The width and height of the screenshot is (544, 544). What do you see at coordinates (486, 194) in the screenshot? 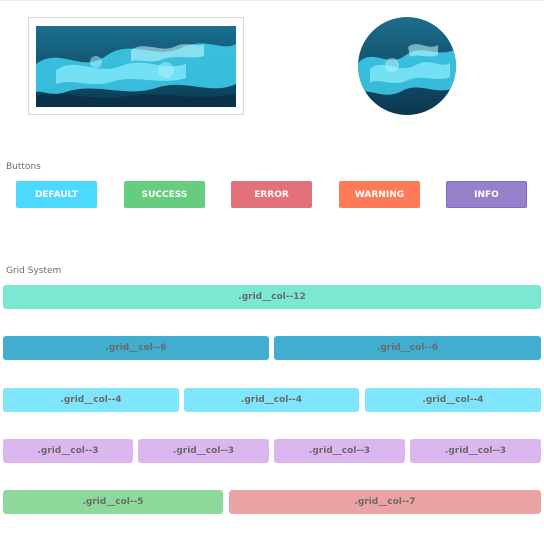
I see `info-button: INFO` at bounding box center [486, 194].